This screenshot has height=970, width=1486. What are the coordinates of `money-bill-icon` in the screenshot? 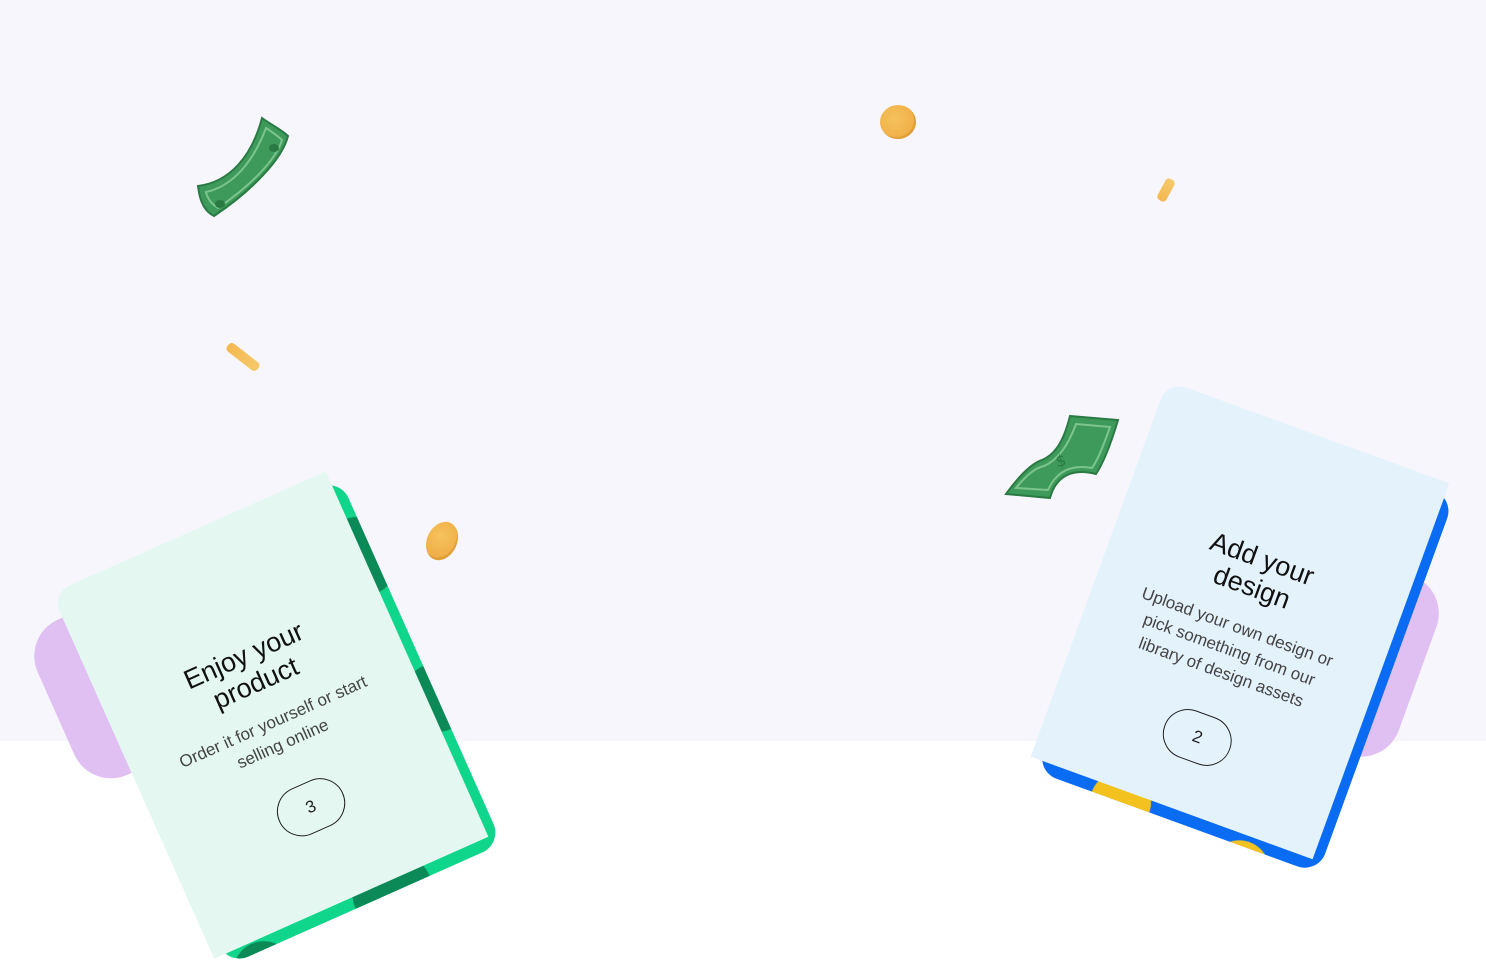 It's located at (243, 167).